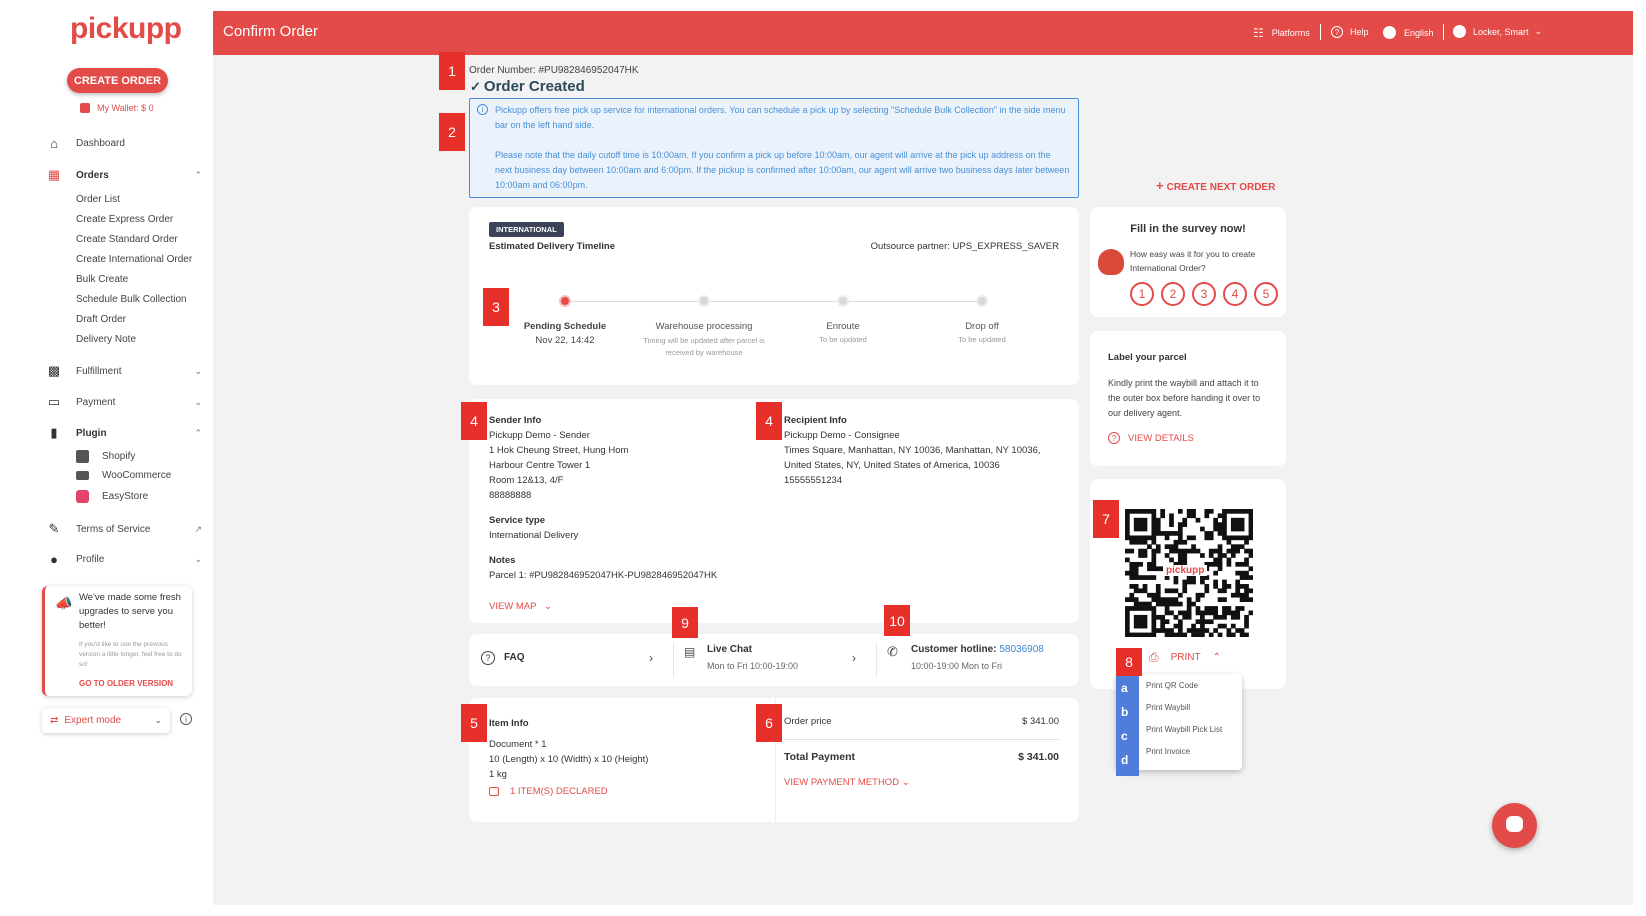  I want to click on sidebar-item-create-express-order: Create Express Order, so click(124, 219).